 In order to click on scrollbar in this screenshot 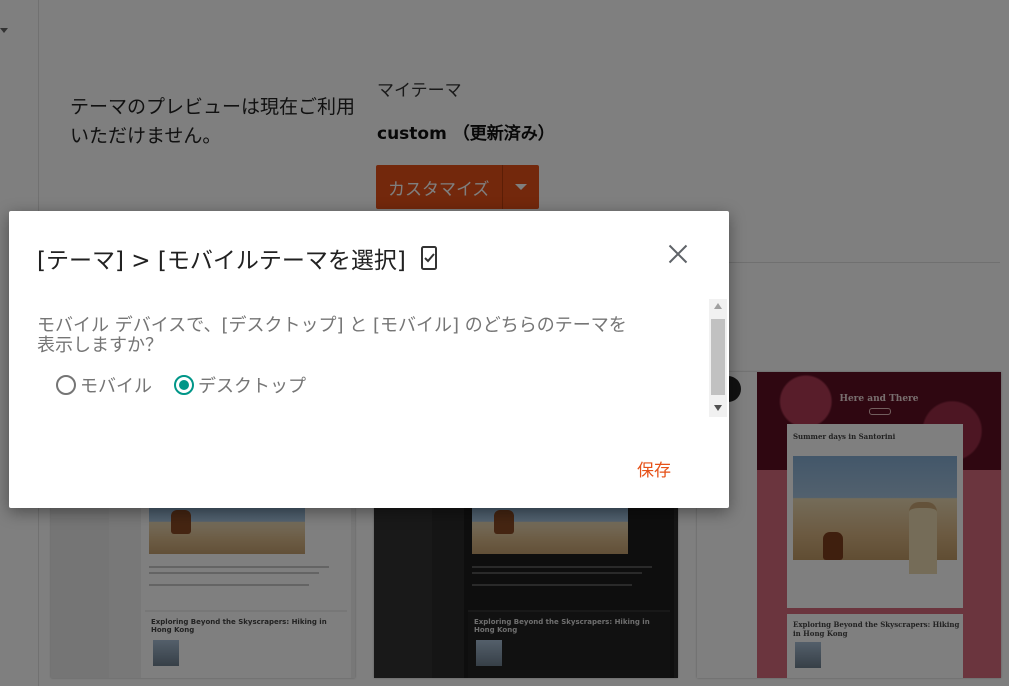, I will do `click(718, 358)`.